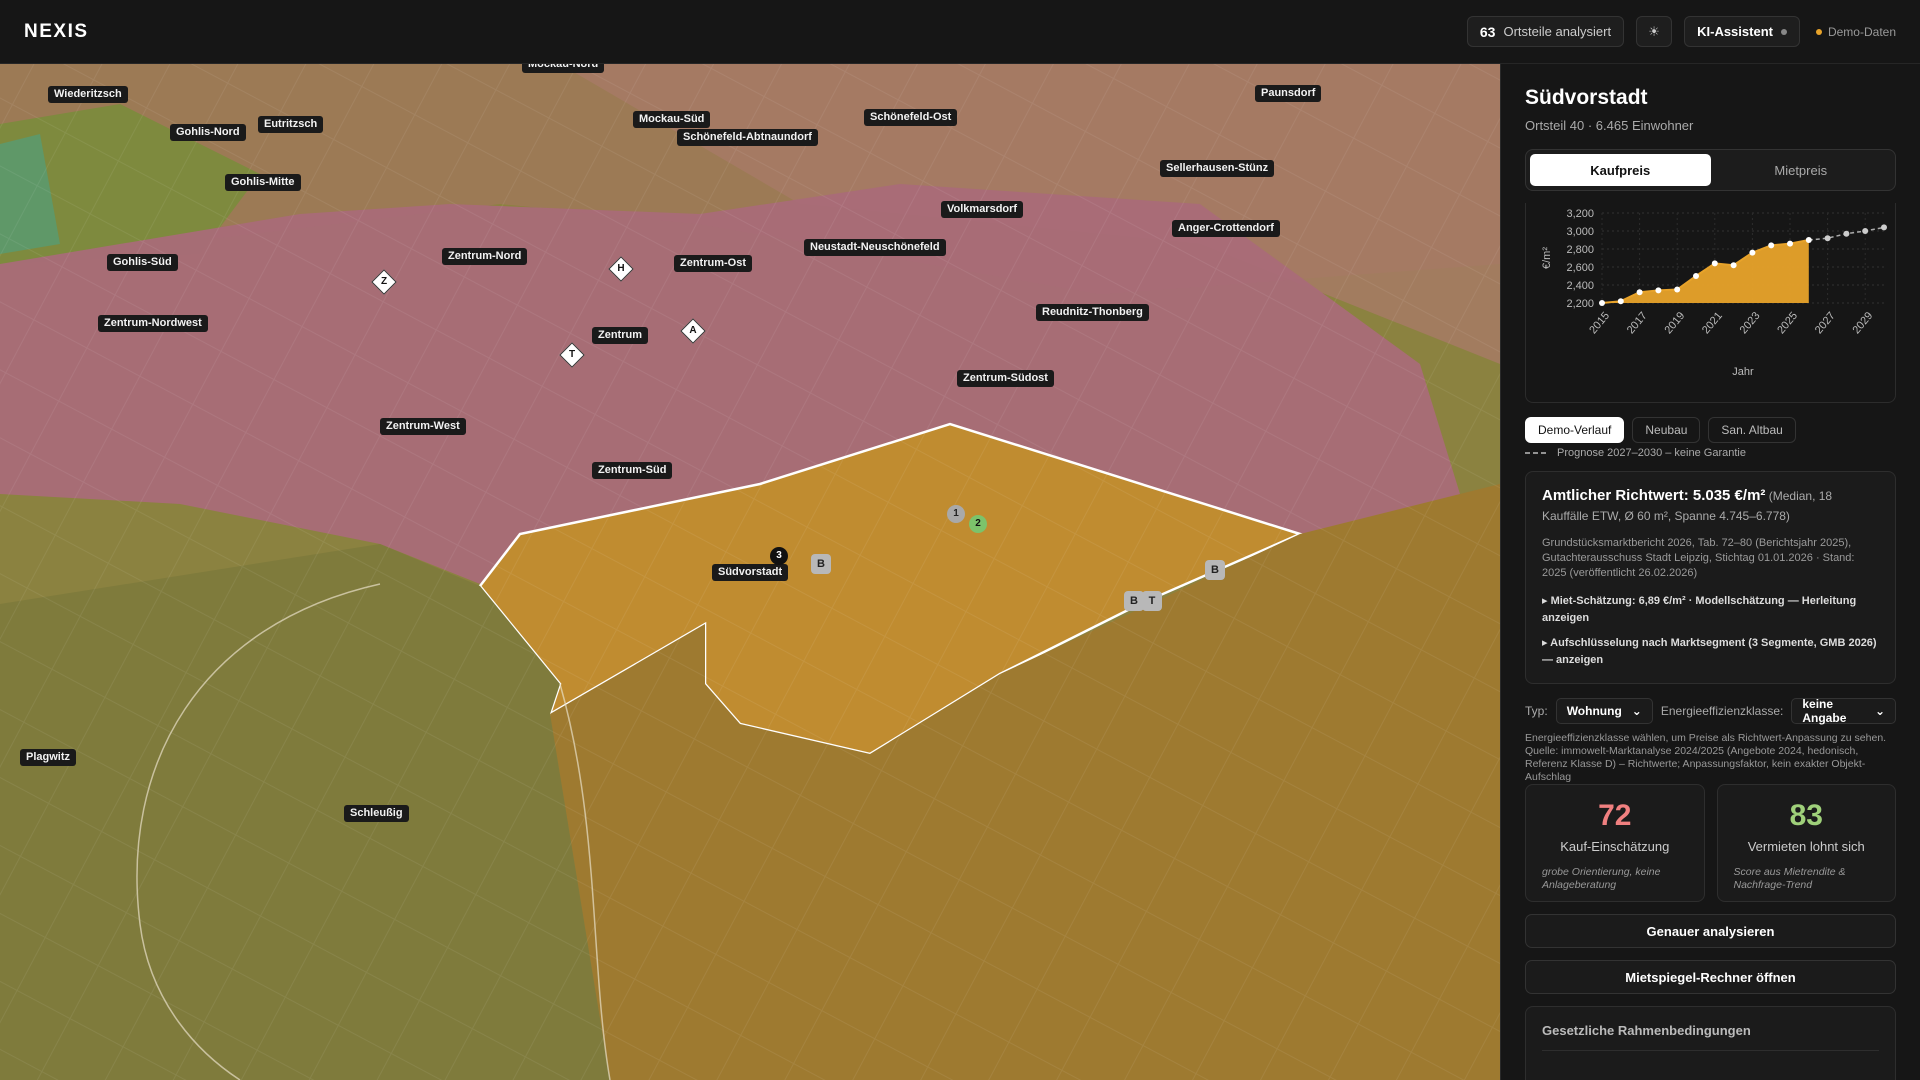  Describe the element at coordinates (376, 813) in the screenshot. I see `district-label: Schleußig` at that location.